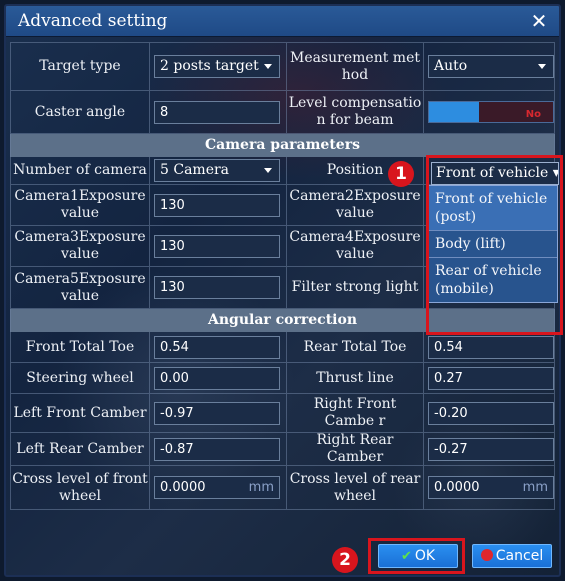 The image size is (565, 581). Describe the element at coordinates (355, 347) in the screenshot. I see `rear-total-toe-label: Rear Total Toe` at that location.